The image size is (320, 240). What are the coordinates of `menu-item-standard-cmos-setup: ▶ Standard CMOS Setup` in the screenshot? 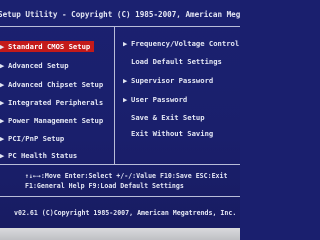 It's located at (47, 46).